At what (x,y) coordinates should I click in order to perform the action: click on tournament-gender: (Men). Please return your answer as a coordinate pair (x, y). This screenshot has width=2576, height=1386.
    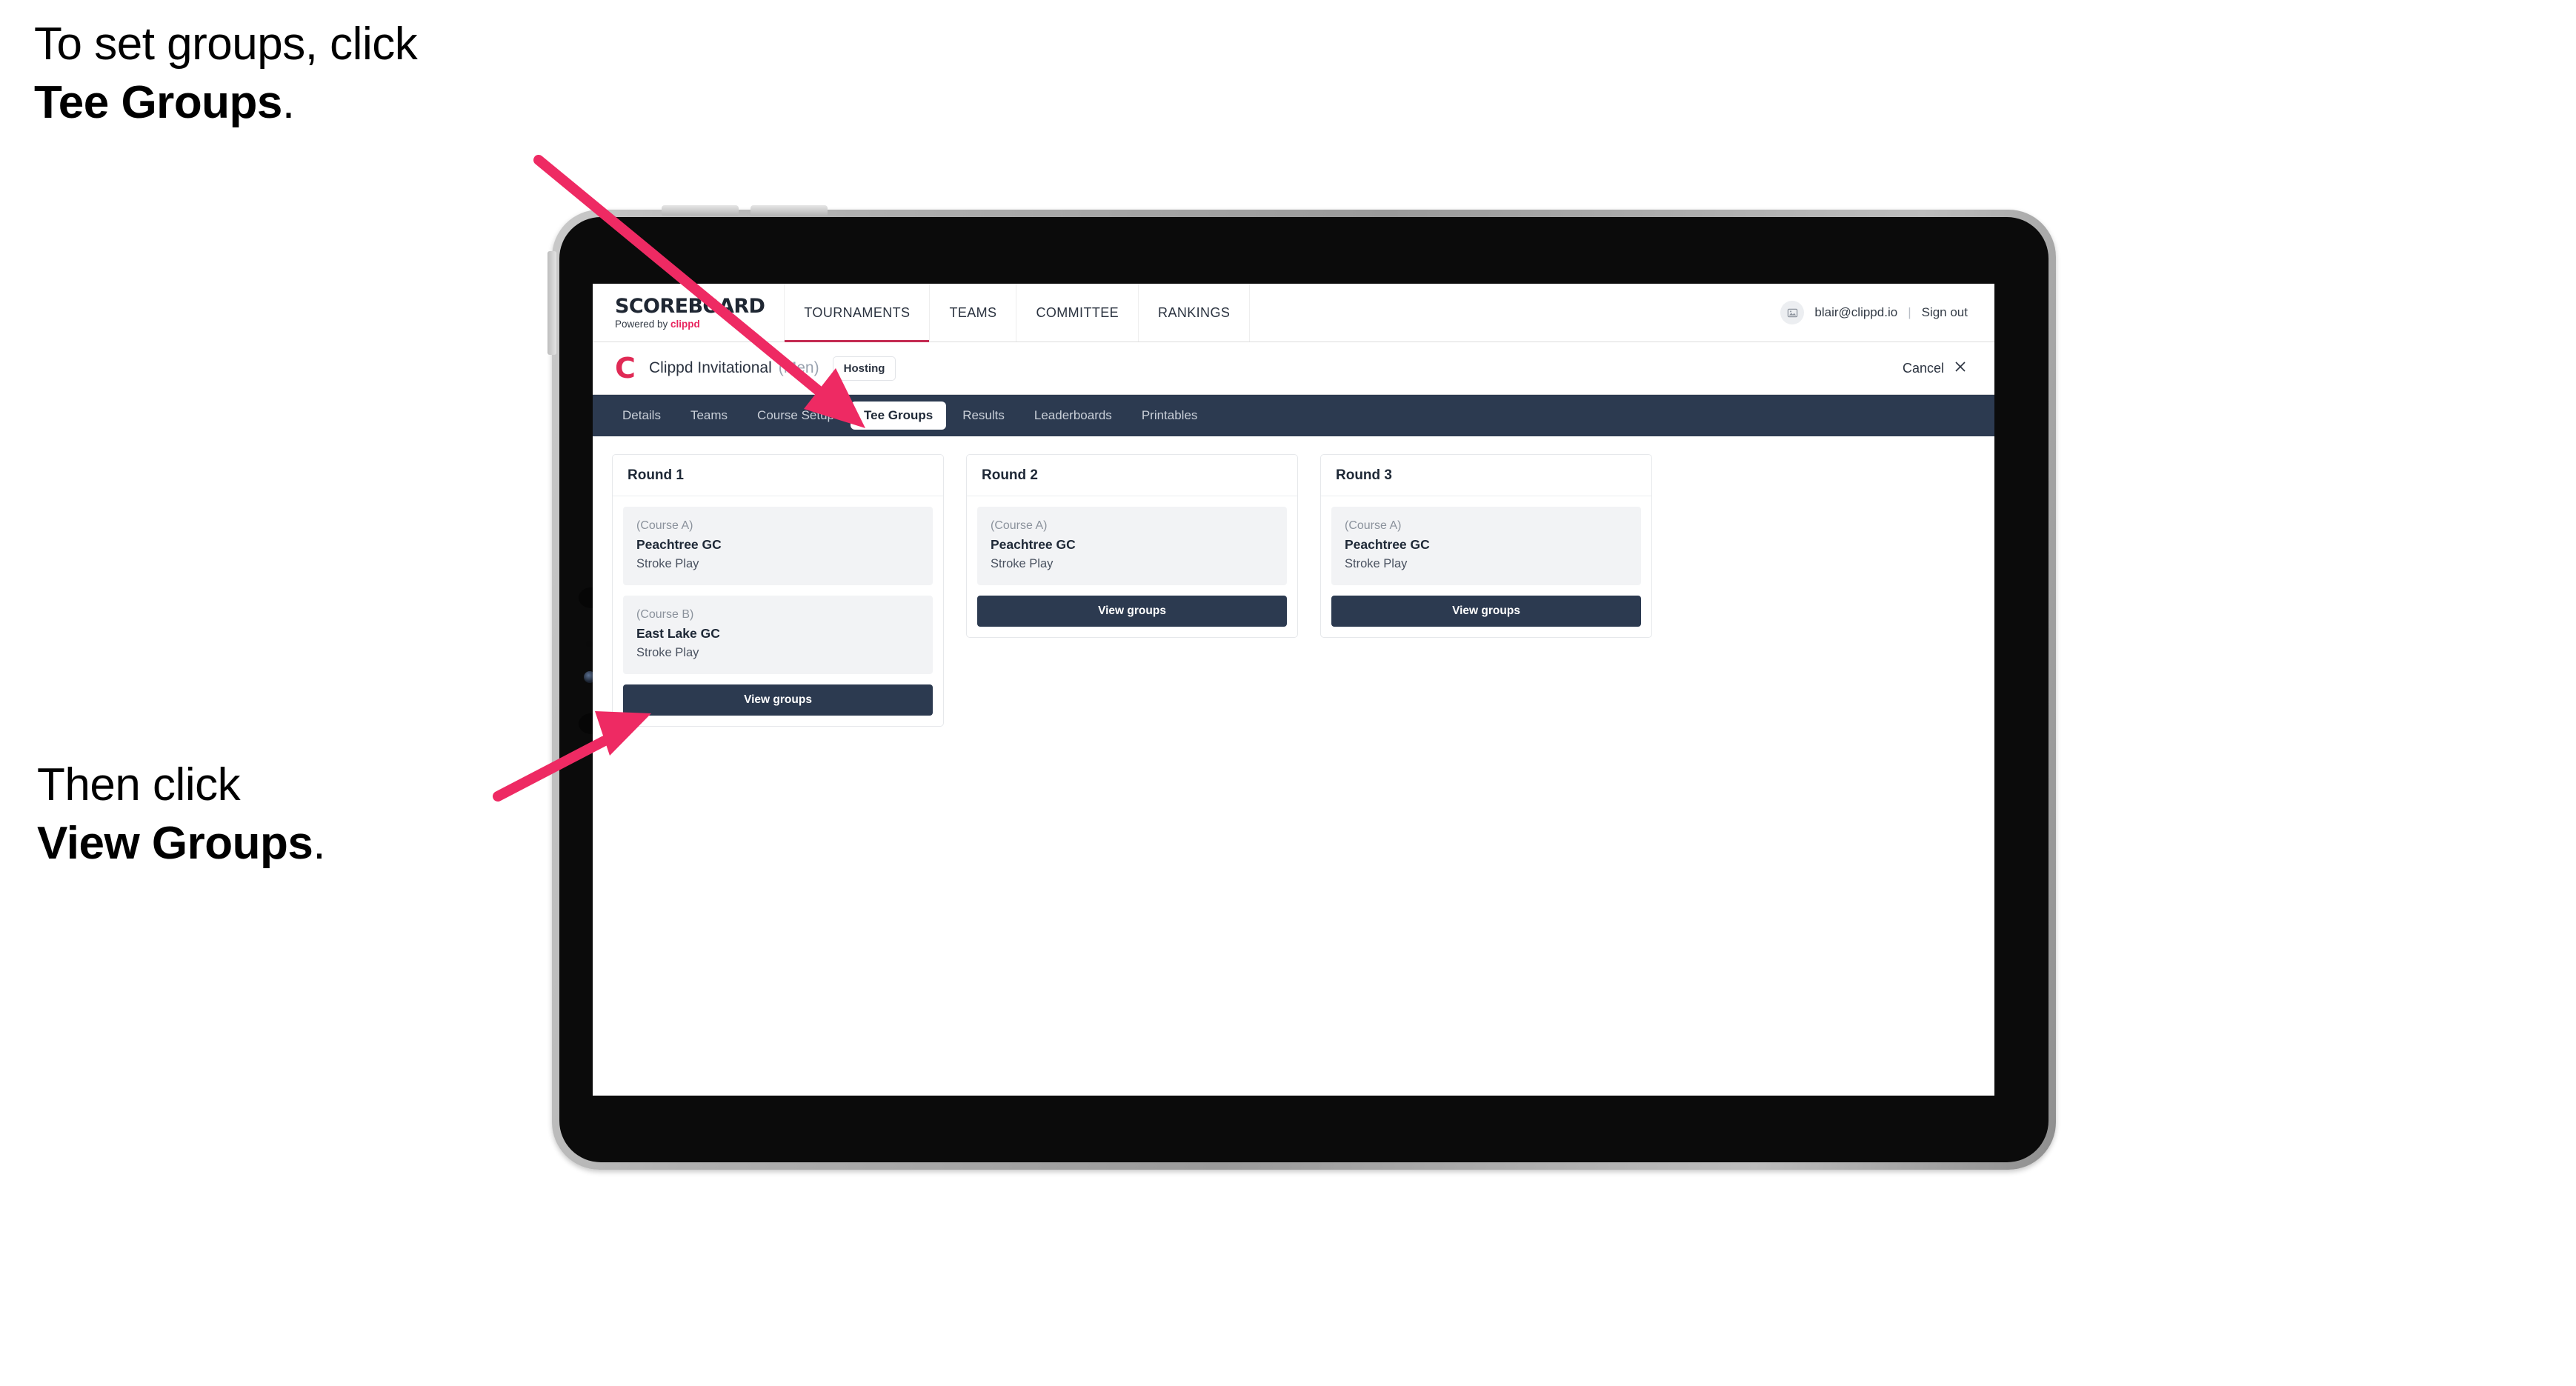
    Looking at the image, I should click on (798, 367).